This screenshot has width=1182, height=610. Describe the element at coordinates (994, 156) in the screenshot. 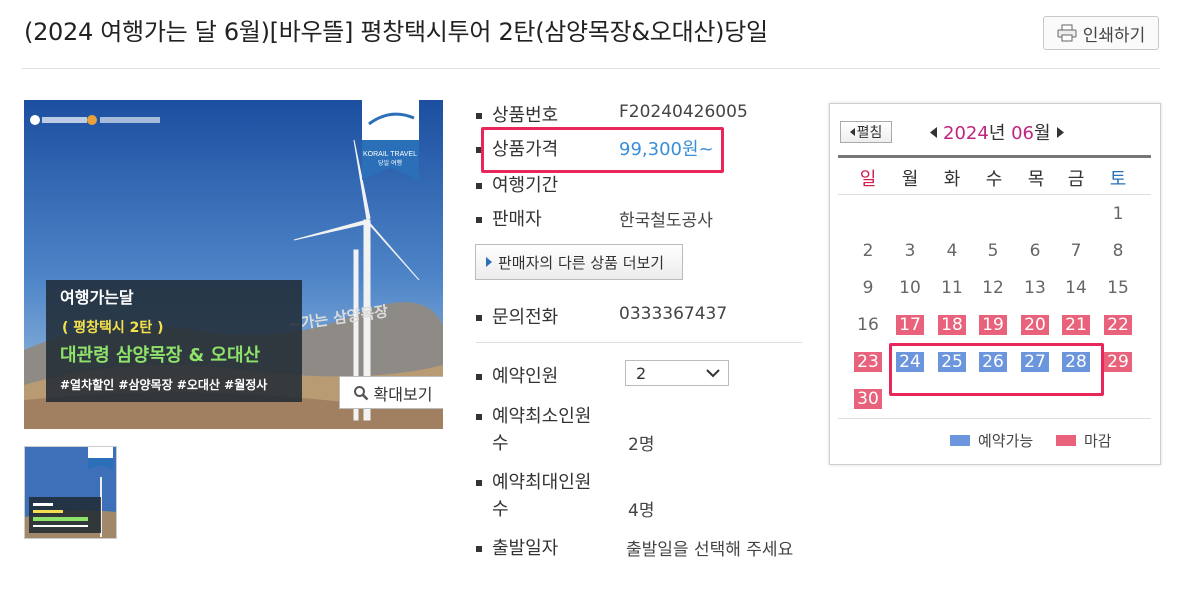

I see `calendar-header-line` at that location.